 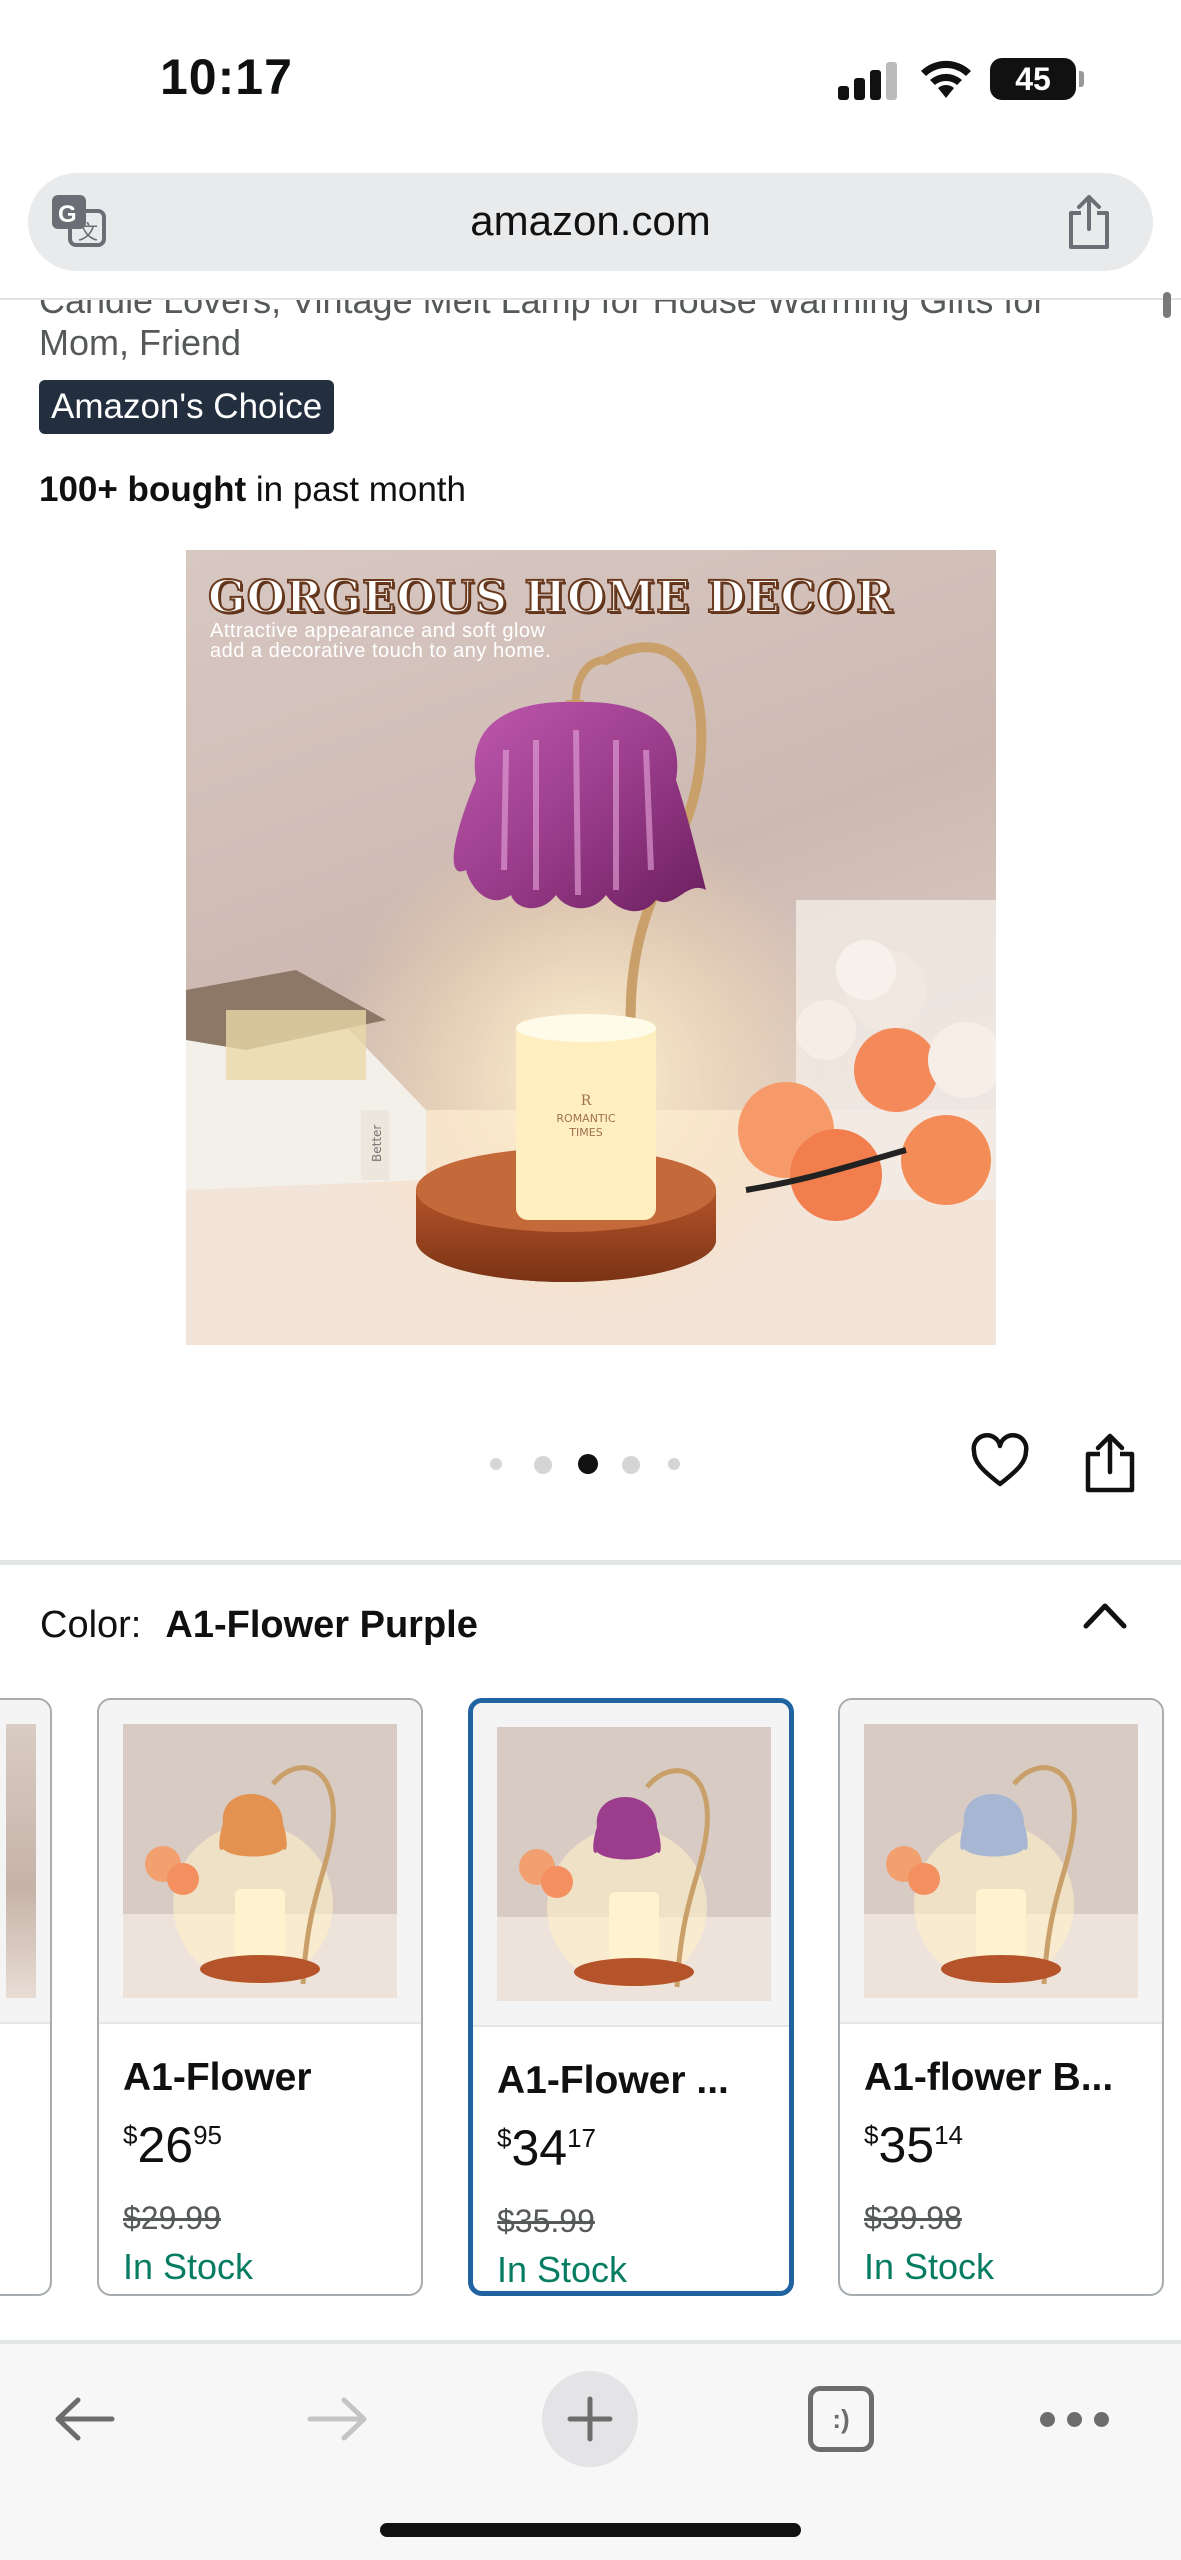 I want to click on variant-card: A1-Flower $2695 $29.99 In Stock, so click(x=260, y=1997).